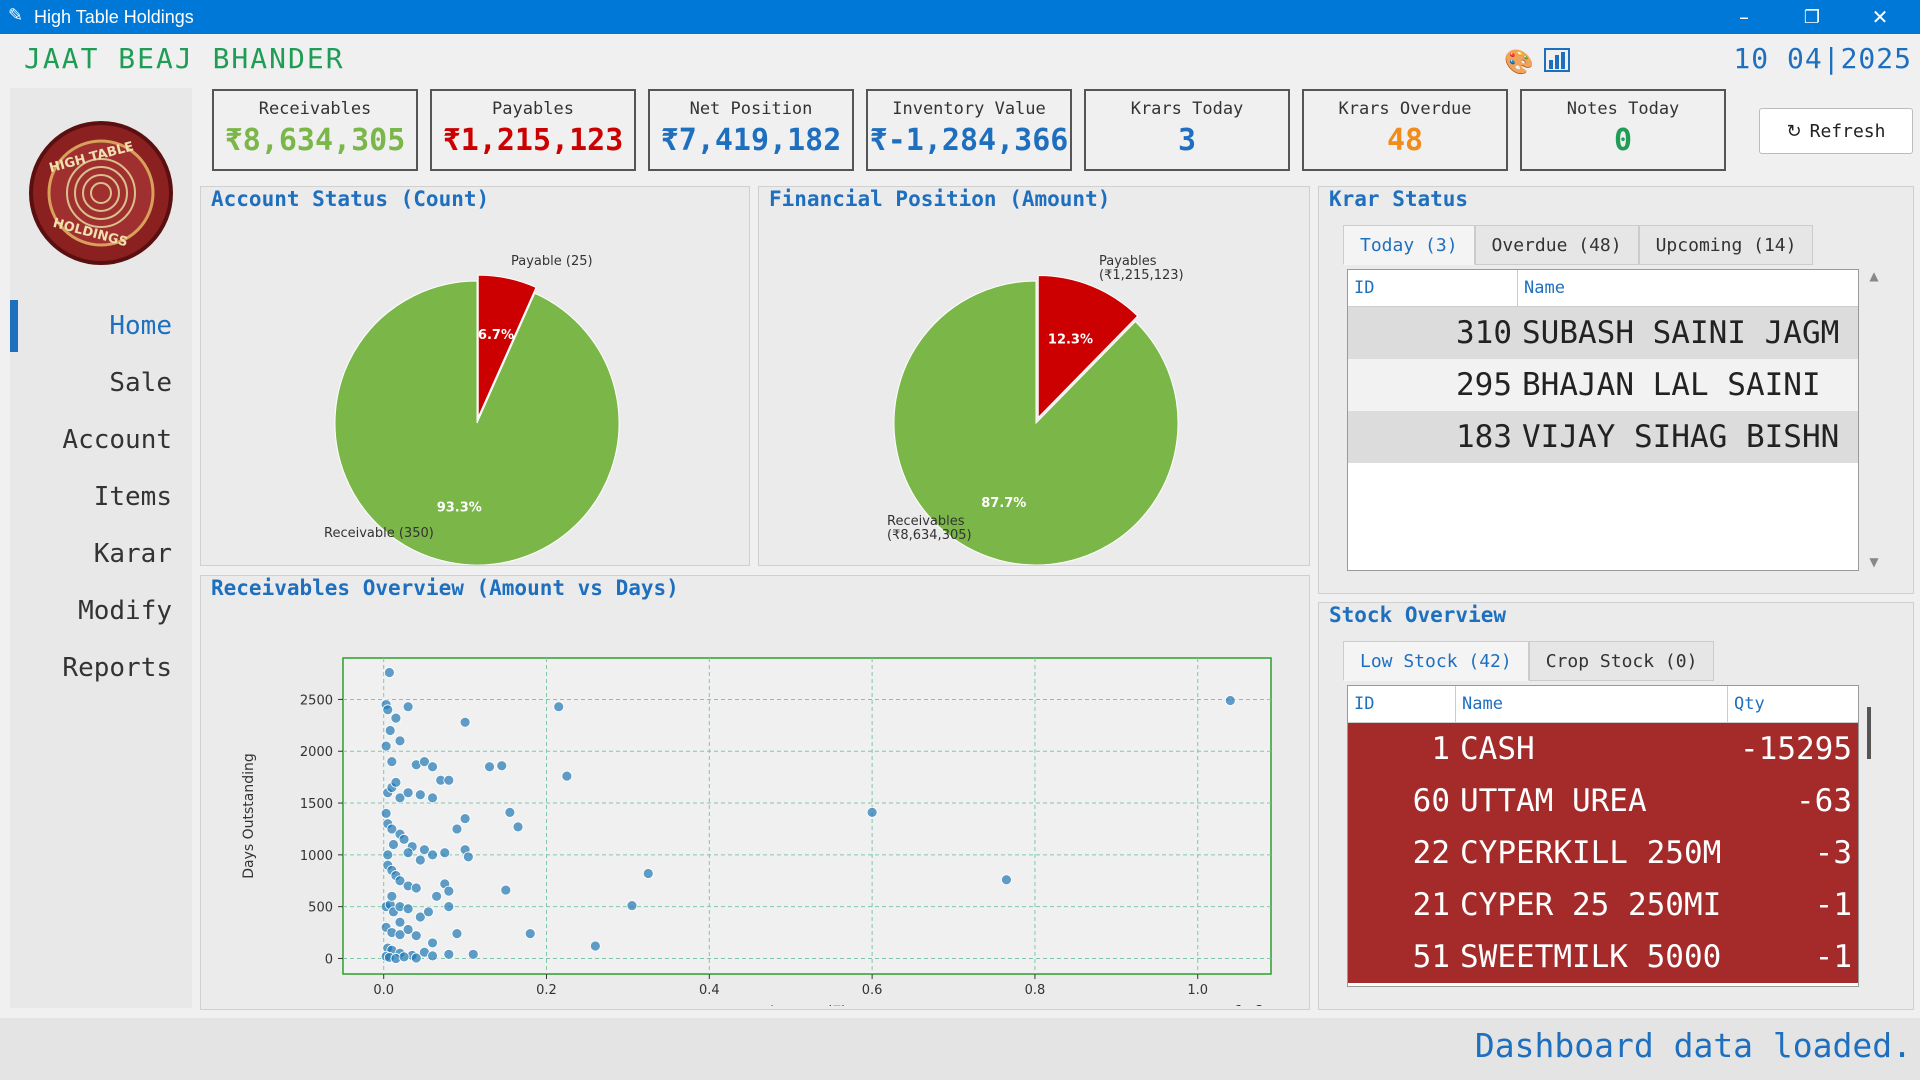 This screenshot has height=1080, width=1920. Describe the element at coordinates (1405, 140) in the screenshot. I see `kpi-value: 48` at that location.